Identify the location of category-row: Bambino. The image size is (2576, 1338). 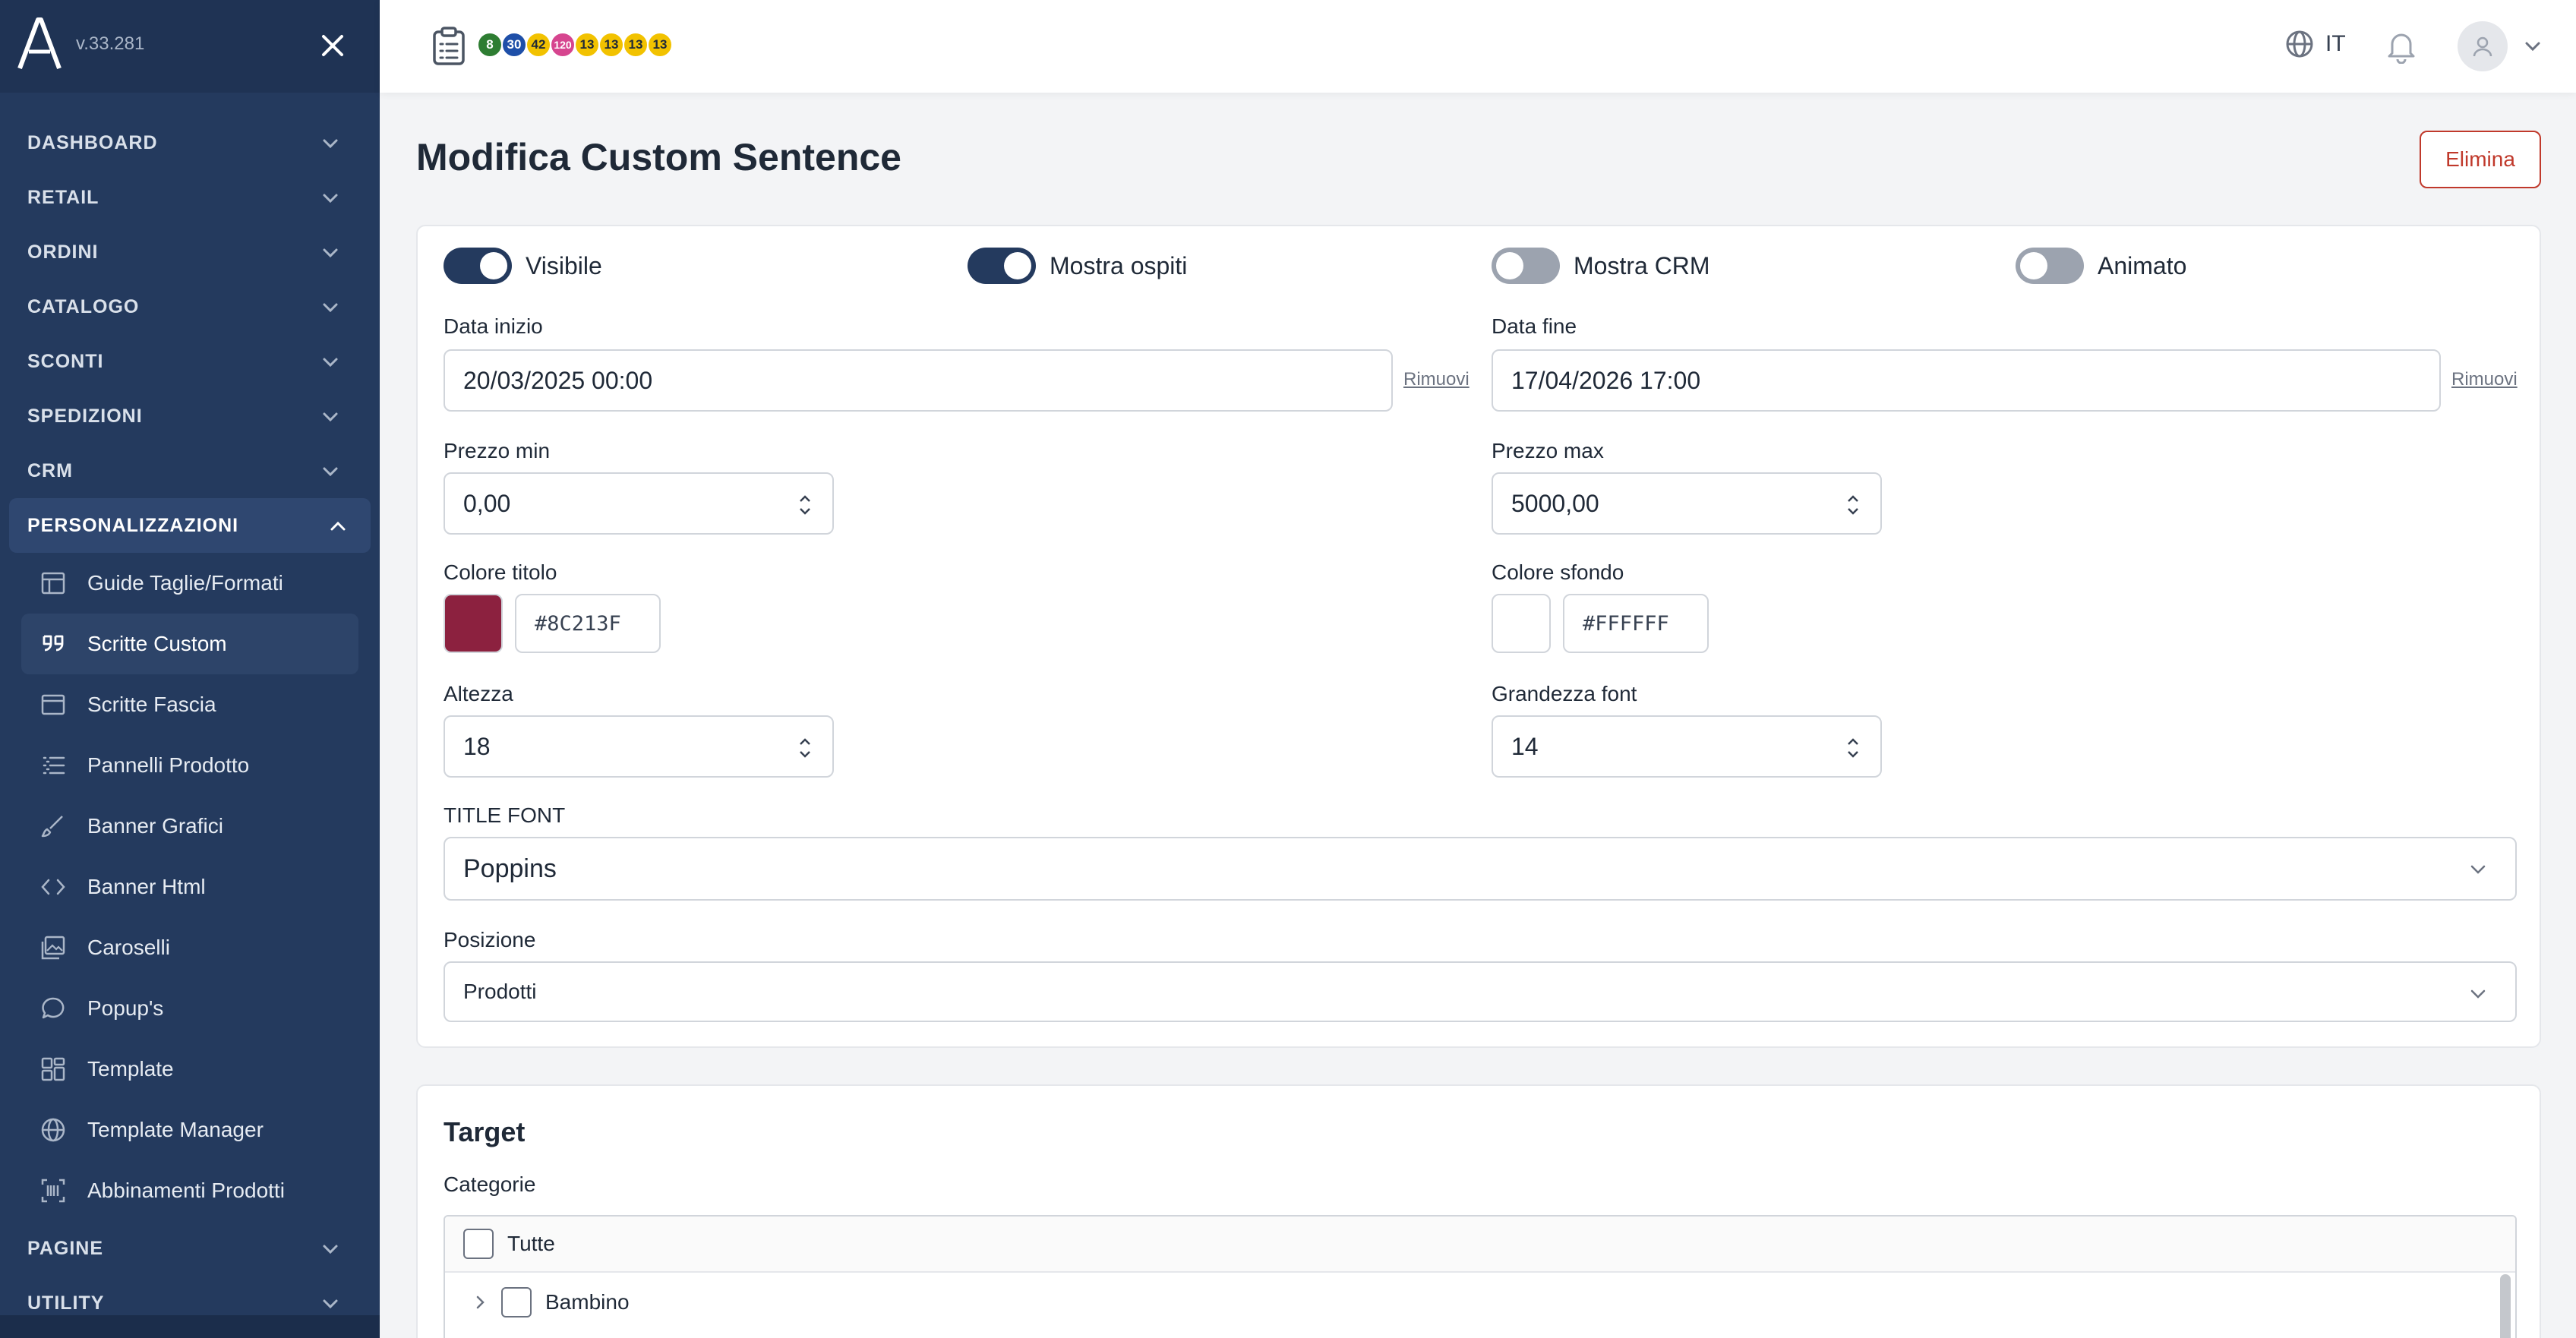
(1480, 1302).